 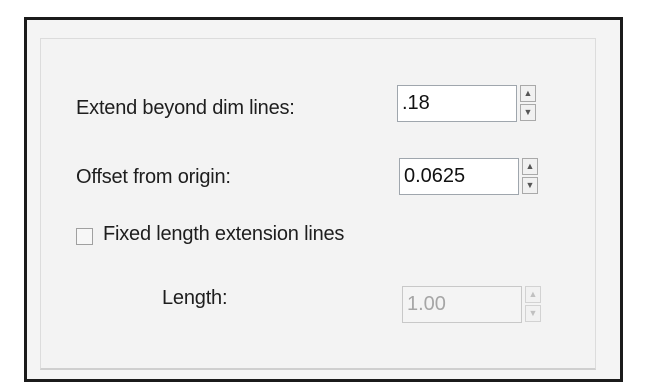 What do you see at coordinates (223, 234) in the screenshot?
I see `fixed-length-label: Fixed length extension lines` at bounding box center [223, 234].